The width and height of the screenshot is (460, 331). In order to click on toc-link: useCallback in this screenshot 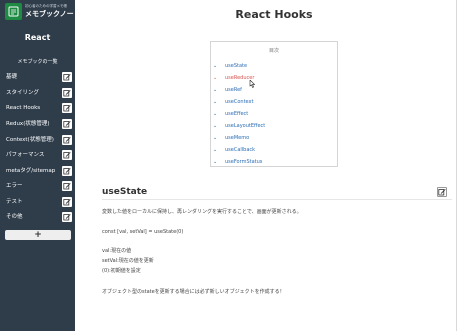, I will do `click(240, 150)`.